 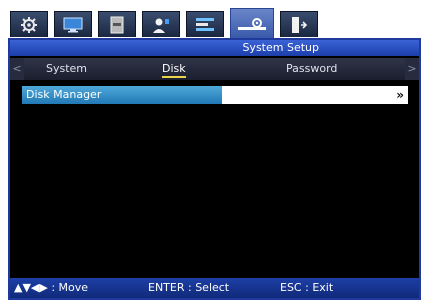 What do you see at coordinates (412, 69) in the screenshot?
I see `tab-scroll-right-button: >` at bounding box center [412, 69].